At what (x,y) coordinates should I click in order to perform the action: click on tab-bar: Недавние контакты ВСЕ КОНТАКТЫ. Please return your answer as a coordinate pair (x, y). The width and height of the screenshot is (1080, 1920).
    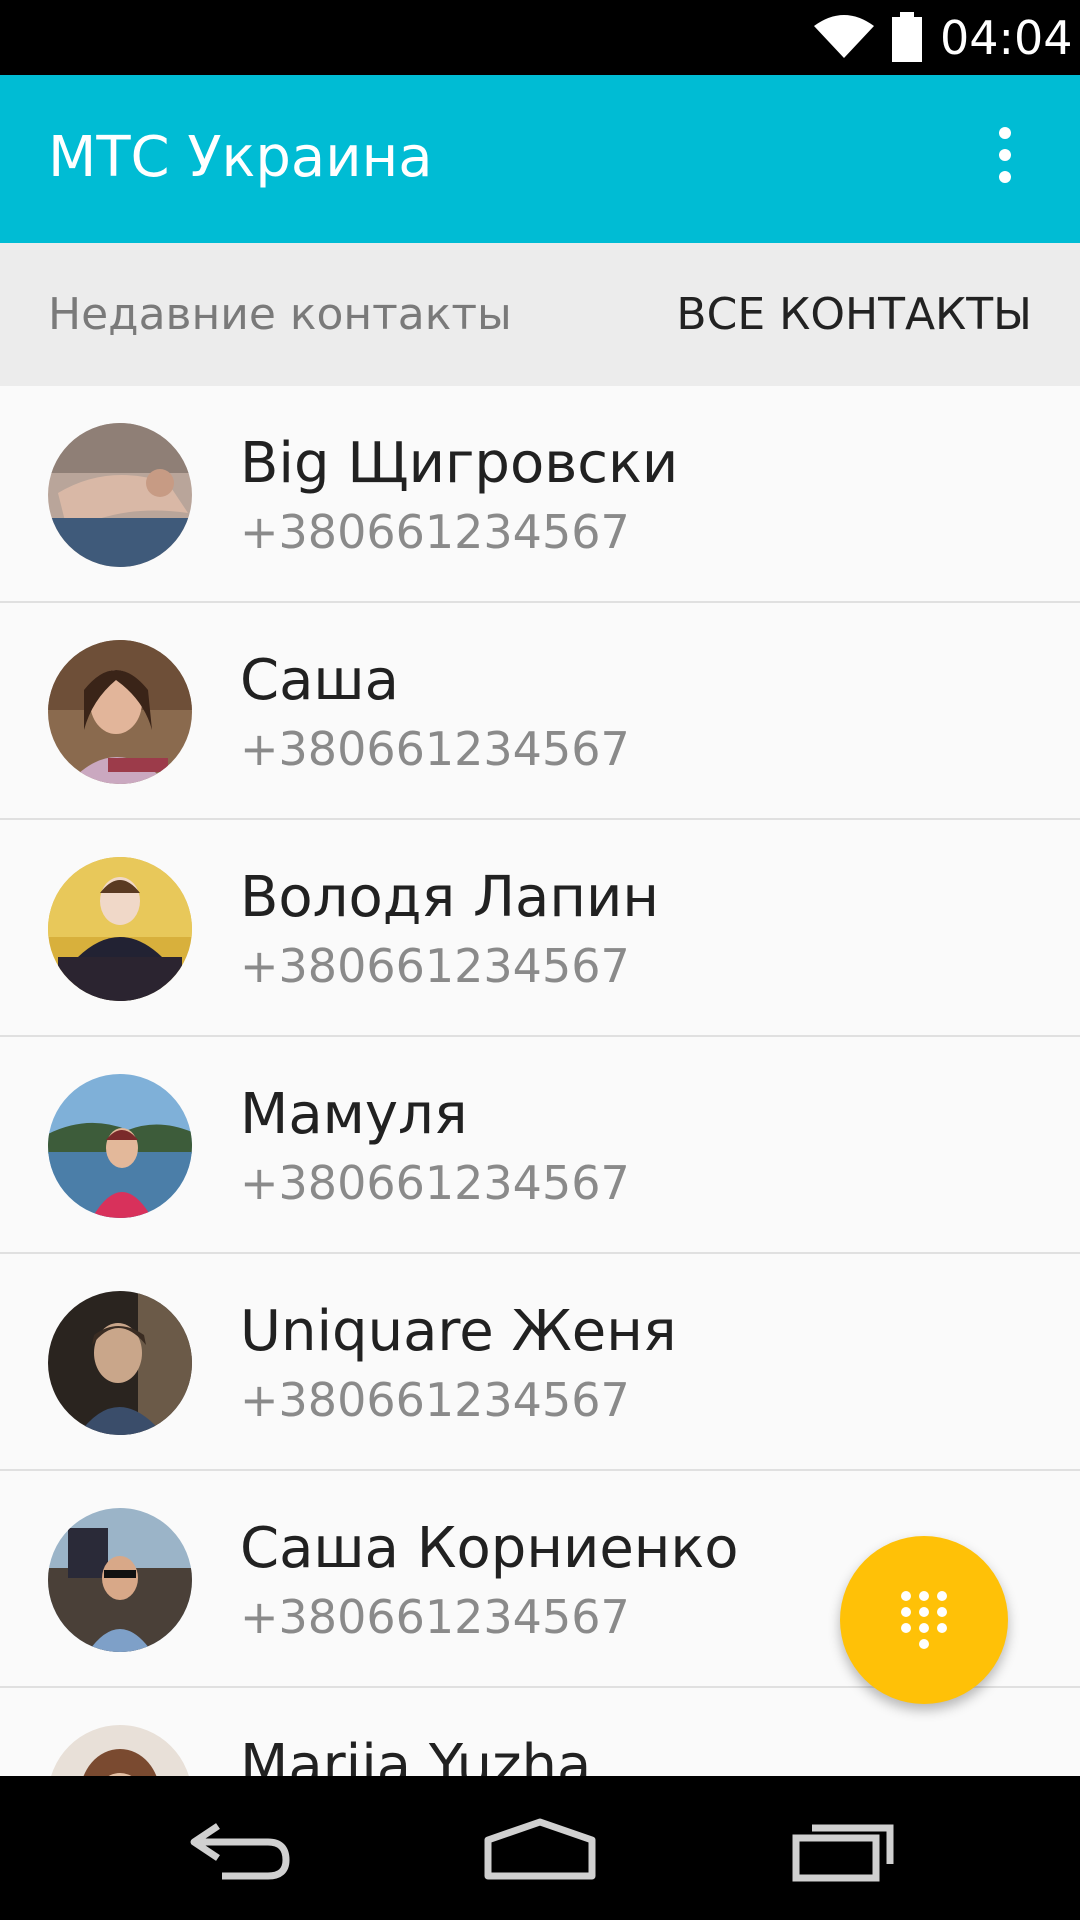
    Looking at the image, I should click on (540, 314).